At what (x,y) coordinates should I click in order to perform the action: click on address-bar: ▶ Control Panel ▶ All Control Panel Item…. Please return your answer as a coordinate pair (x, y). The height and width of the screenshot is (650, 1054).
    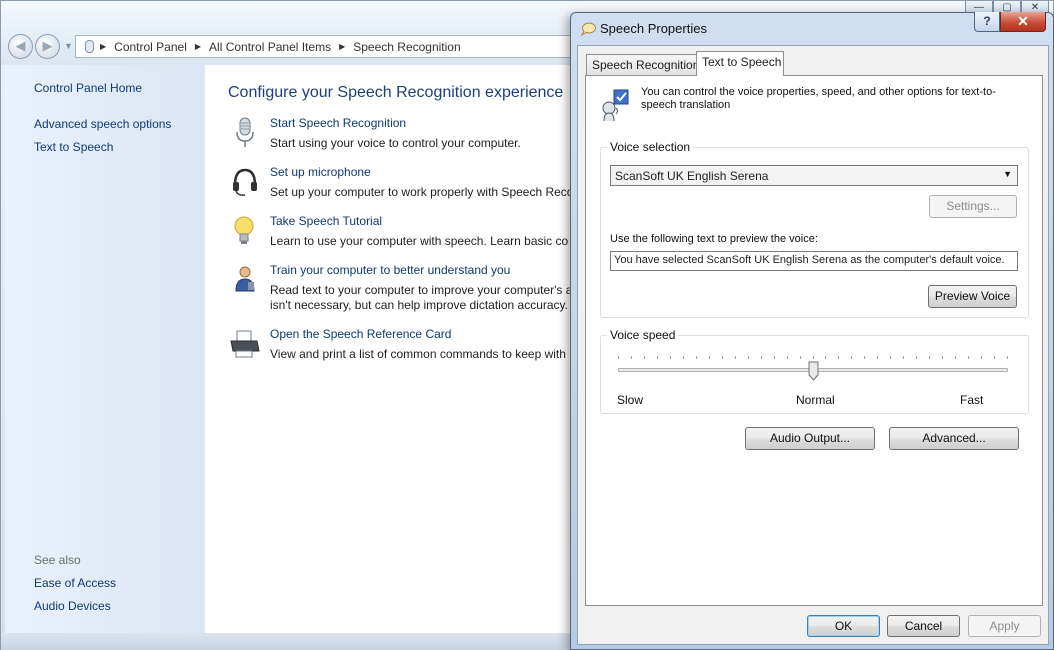
    Looking at the image, I should click on (325, 46).